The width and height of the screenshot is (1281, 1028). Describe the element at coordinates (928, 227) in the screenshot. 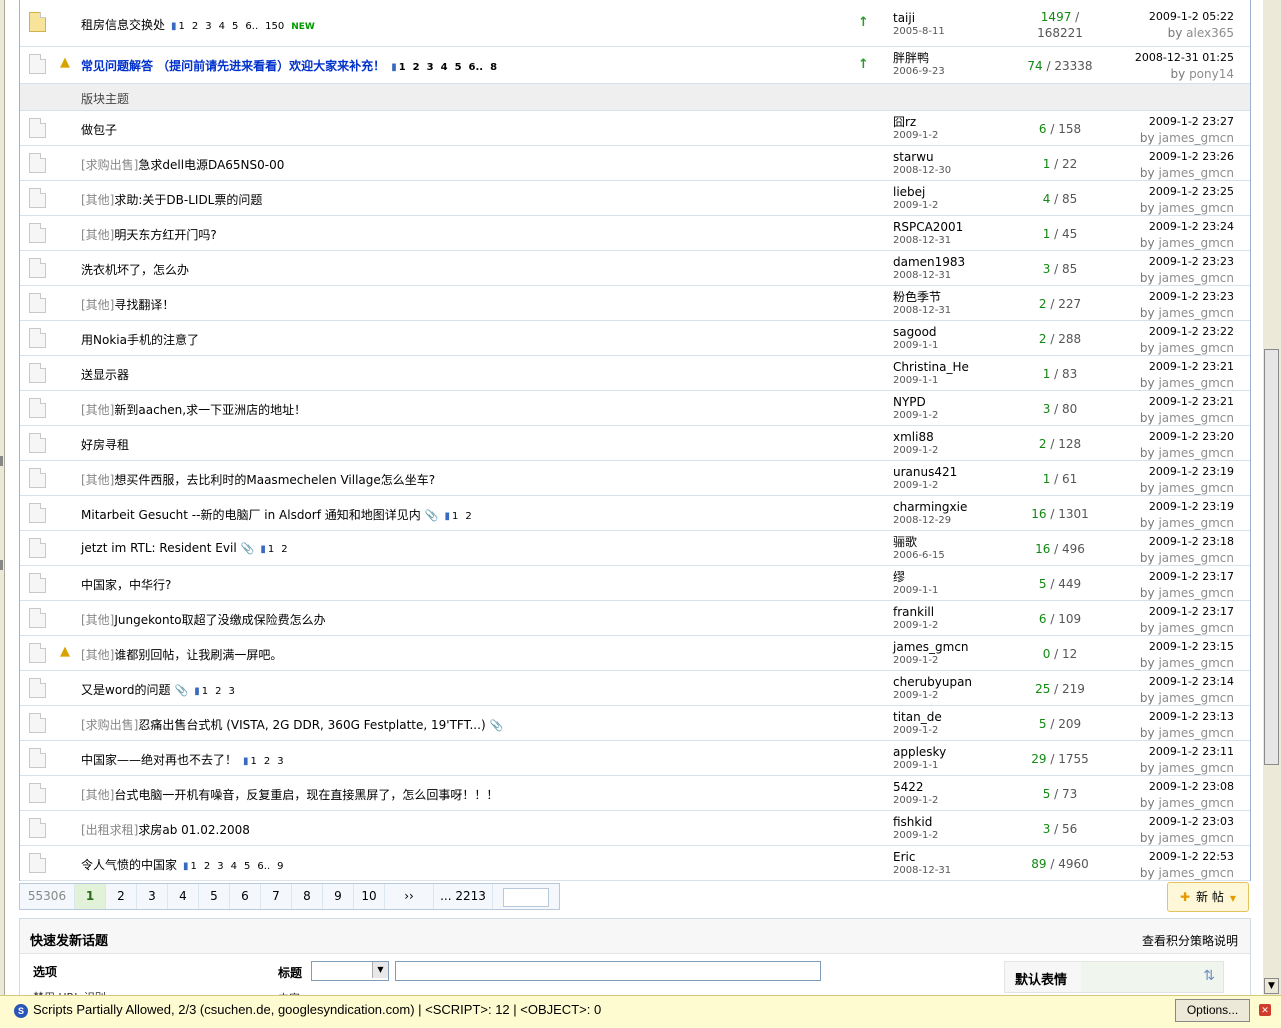

I see `author-link: RSPCA2001` at that location.